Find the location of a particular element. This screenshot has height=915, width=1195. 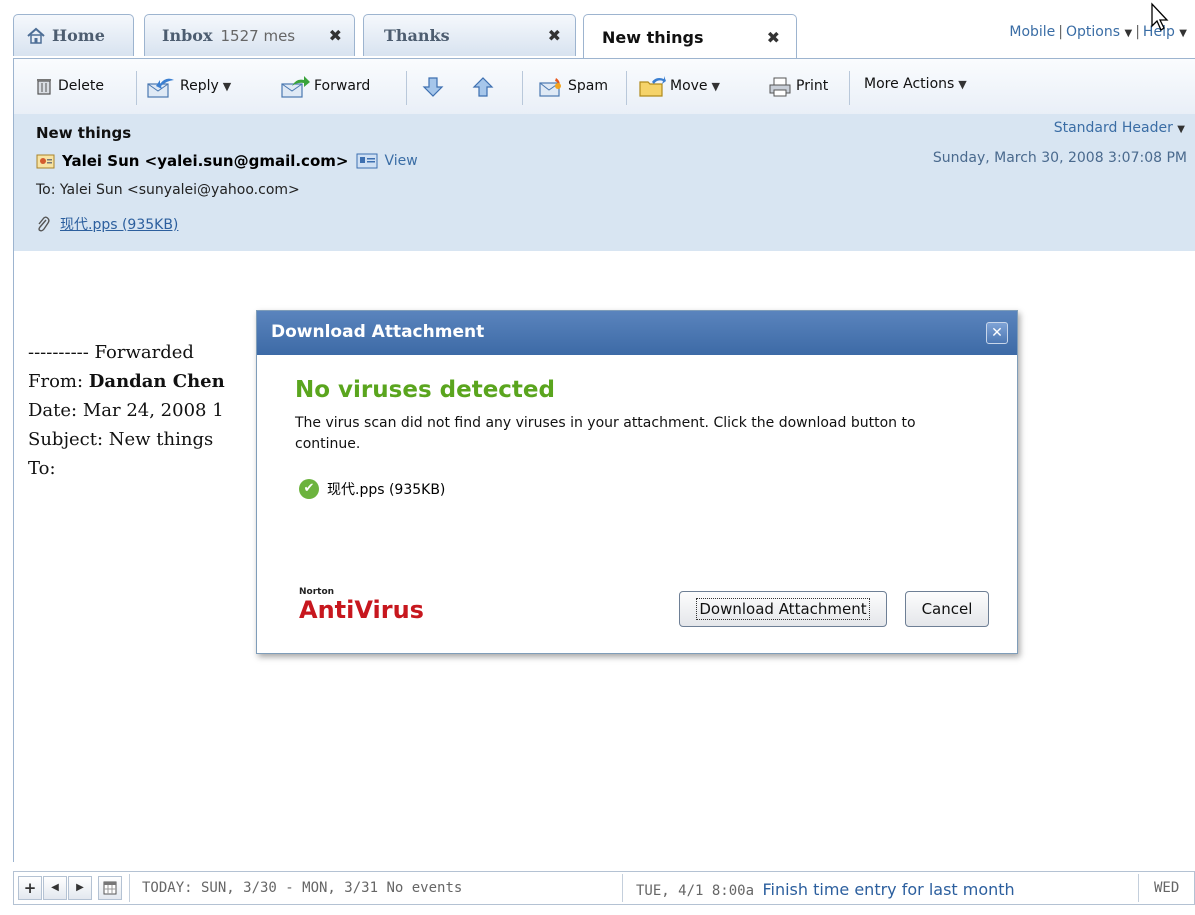

arrow-up-icon is located at coordinates (483, 89).